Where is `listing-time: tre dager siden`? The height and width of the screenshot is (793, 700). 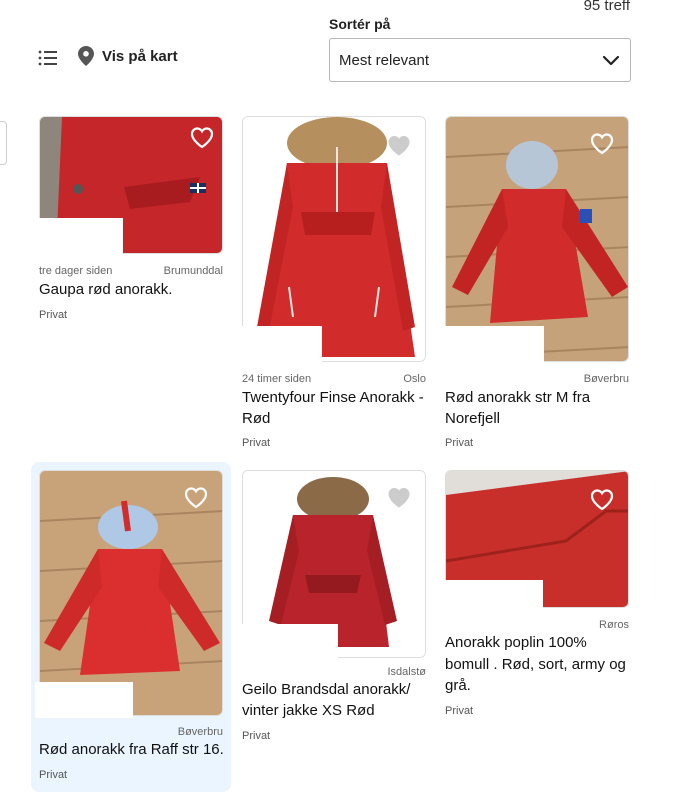
listing-time: tre dager siden is located at coordinates (76, 271).